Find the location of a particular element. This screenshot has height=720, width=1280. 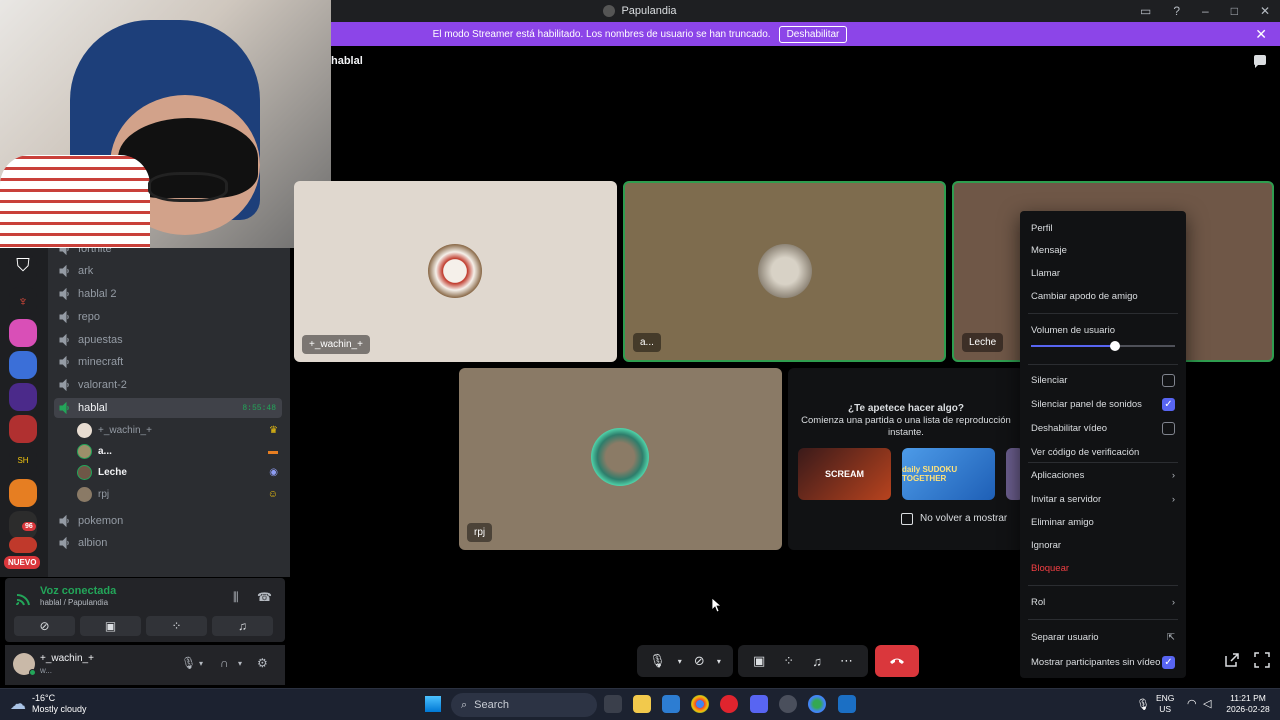

opera-icon is located at coordinates (729, 704).